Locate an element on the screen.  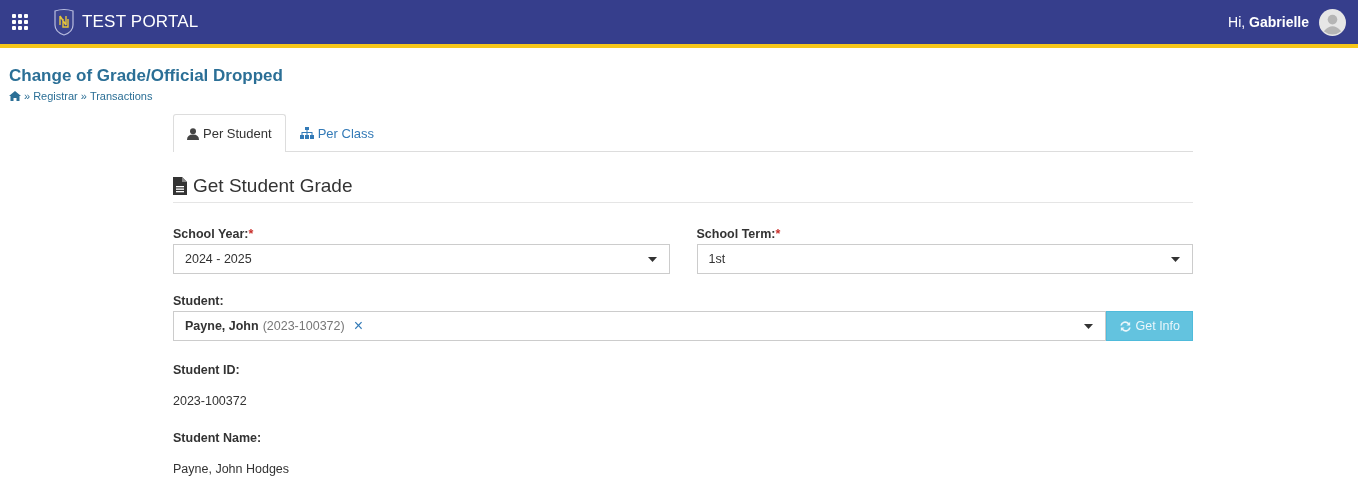
refresh-icon is located at coordinates (1125, 326).